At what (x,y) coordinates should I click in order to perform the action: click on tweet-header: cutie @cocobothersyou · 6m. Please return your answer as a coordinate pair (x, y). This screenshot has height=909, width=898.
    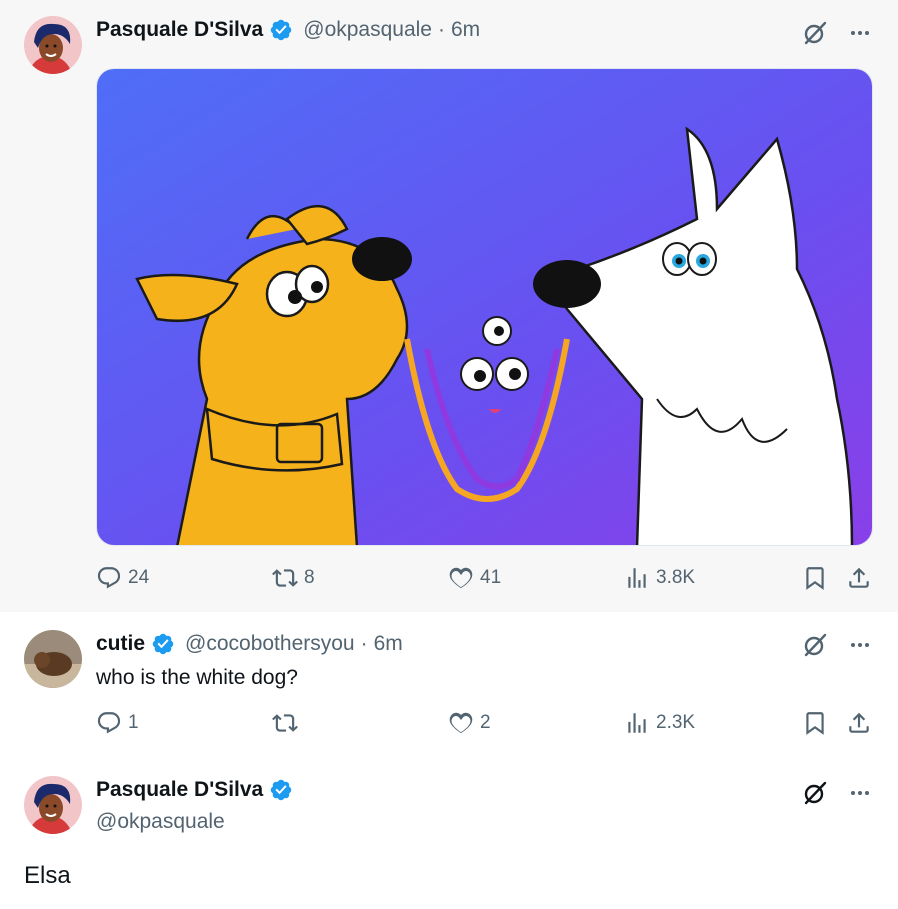
    Looking at the image, I should click on (249, 644).